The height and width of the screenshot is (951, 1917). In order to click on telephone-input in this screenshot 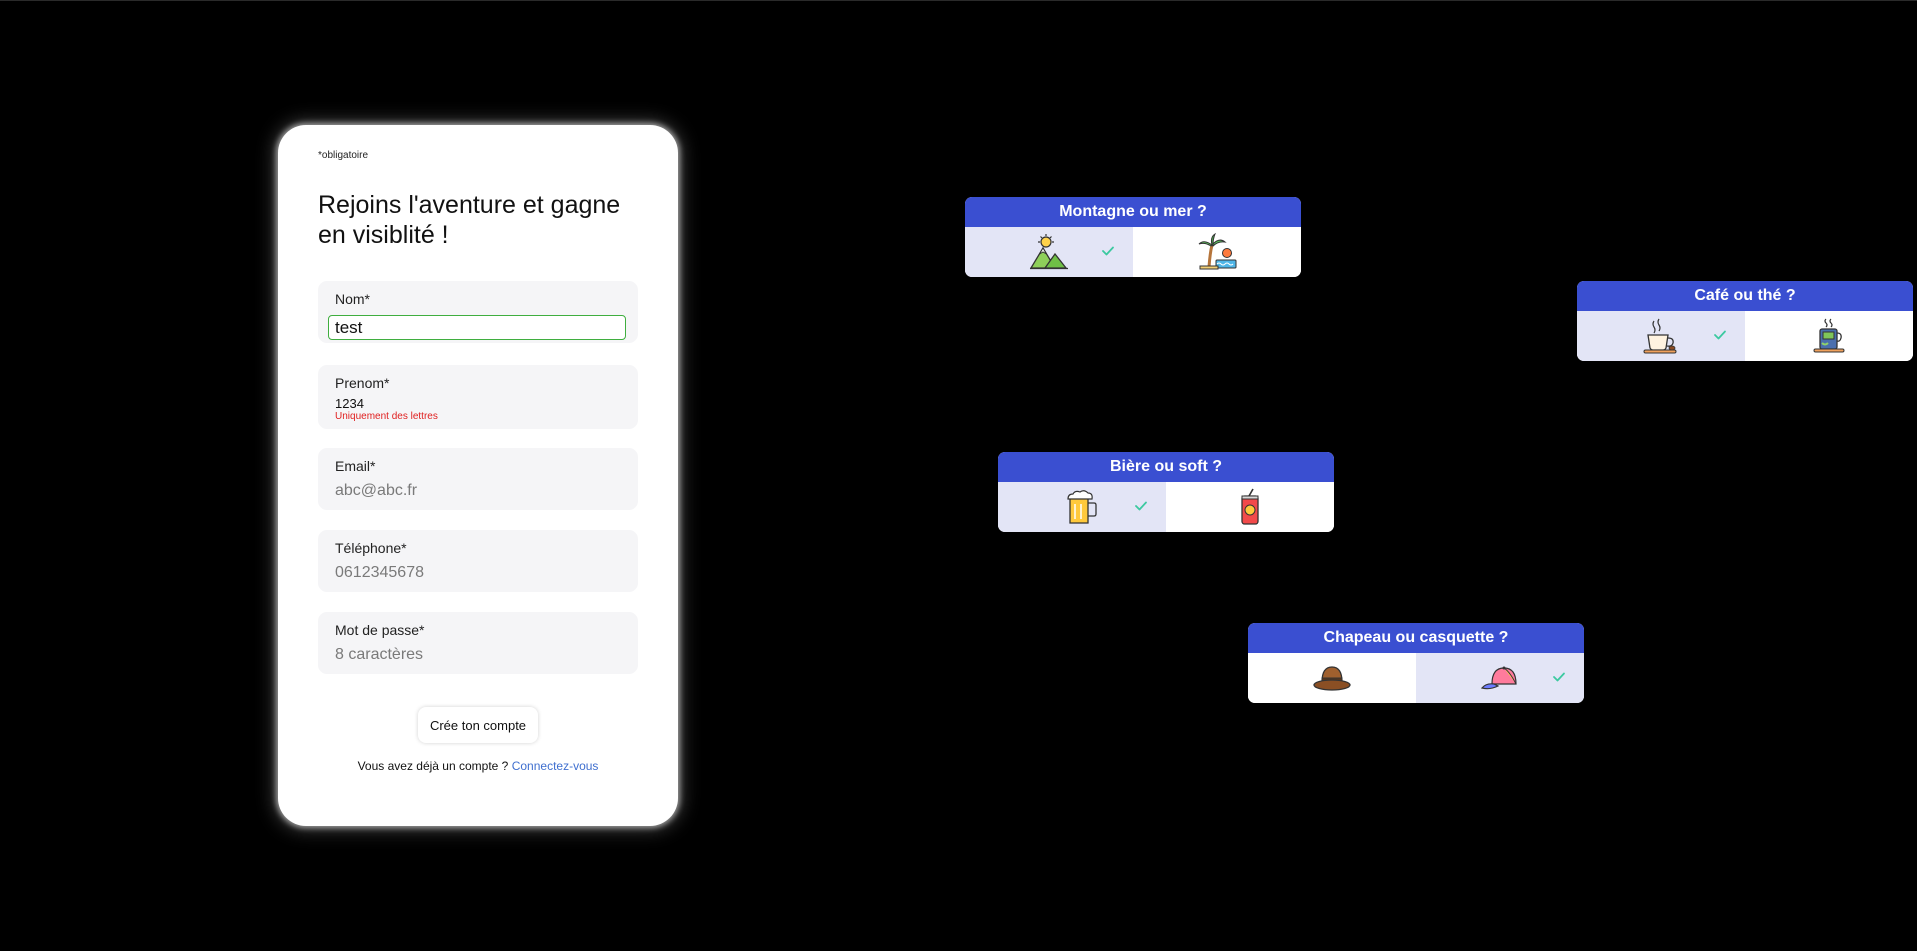, I will do `click(478, 573)`.